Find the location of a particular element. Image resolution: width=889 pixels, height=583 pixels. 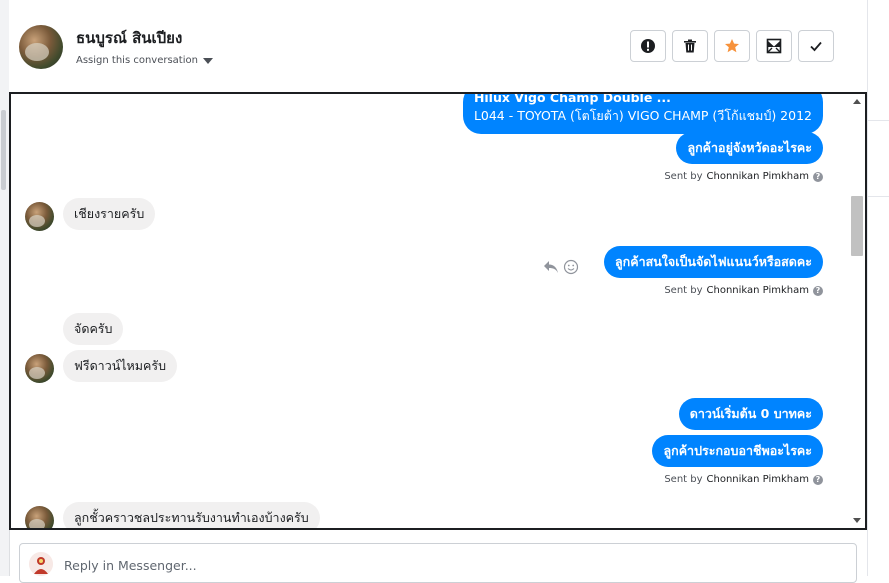

reply-icon is located at coordinates (551, 267).